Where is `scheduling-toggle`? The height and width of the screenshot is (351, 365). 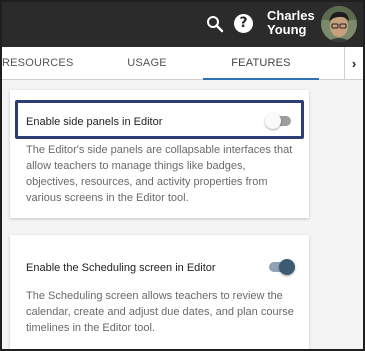 scheduling-toggle is located at coordinates (281, 267).